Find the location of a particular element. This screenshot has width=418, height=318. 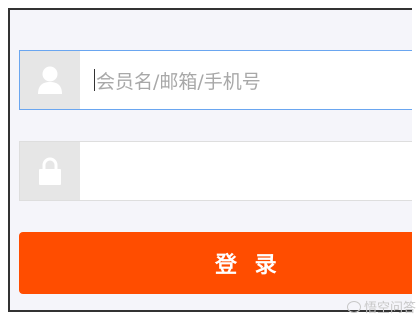

login-button-label: 登 录 is located at coordinates (248, 265).